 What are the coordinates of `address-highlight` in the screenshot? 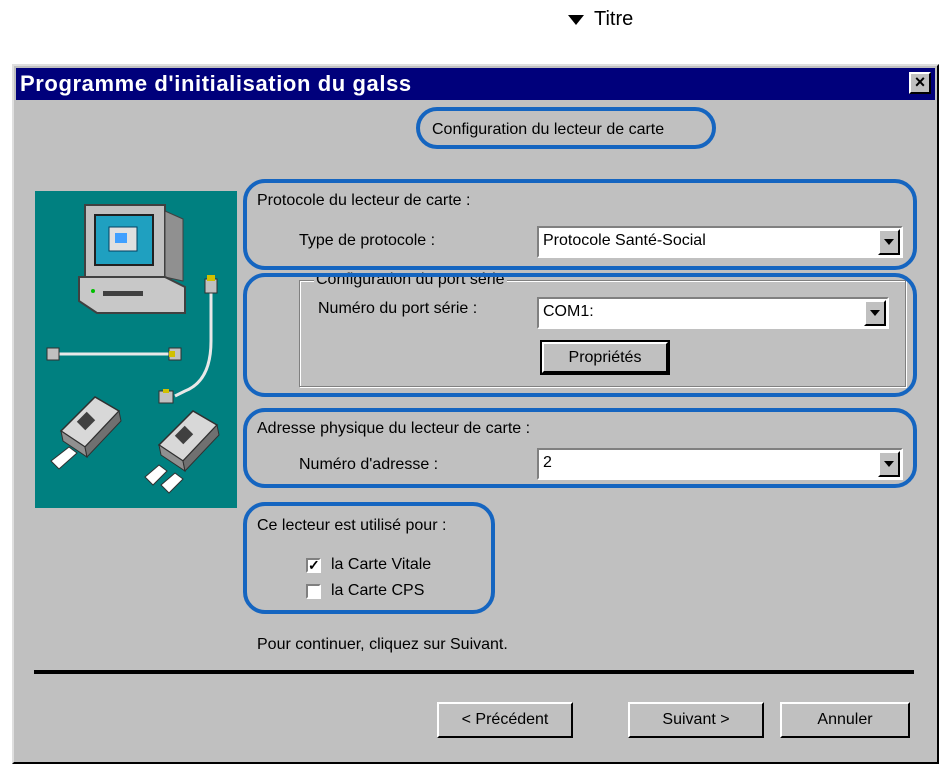 It's located at (580, 448).